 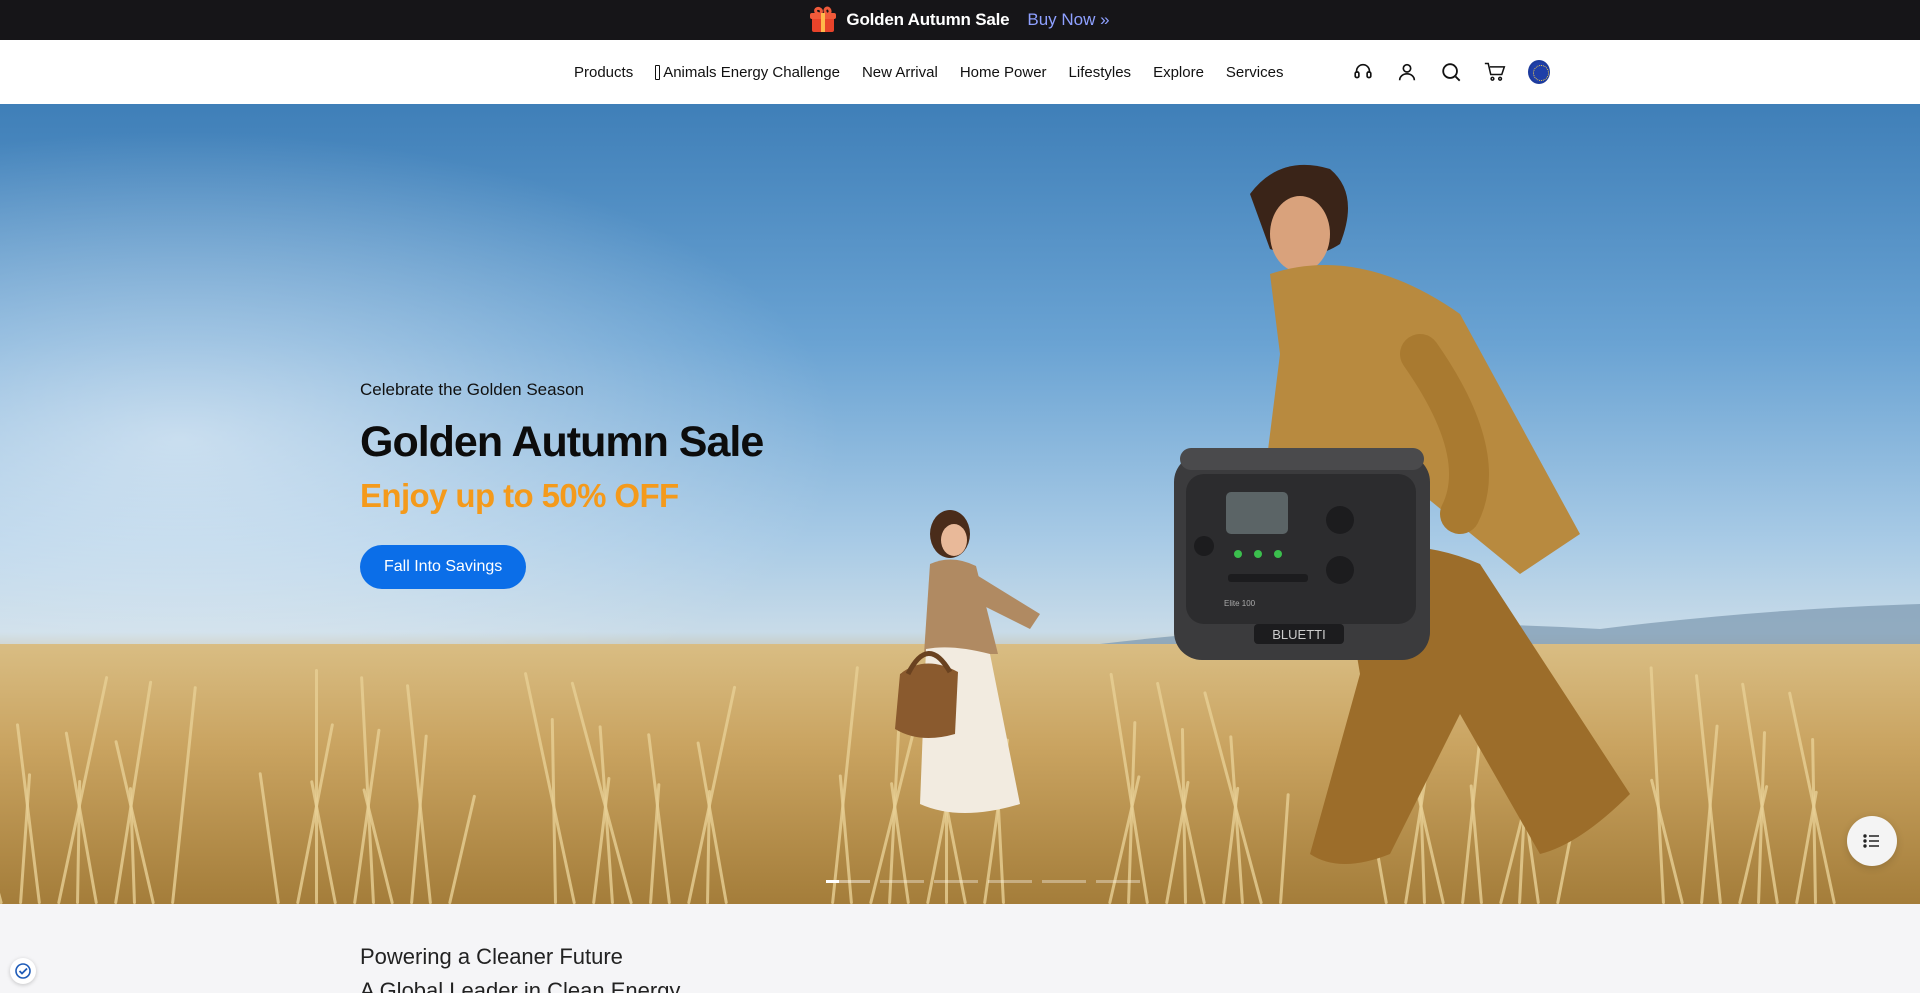 I want to click on privacy-settings-button, so click(x=23, y=971).